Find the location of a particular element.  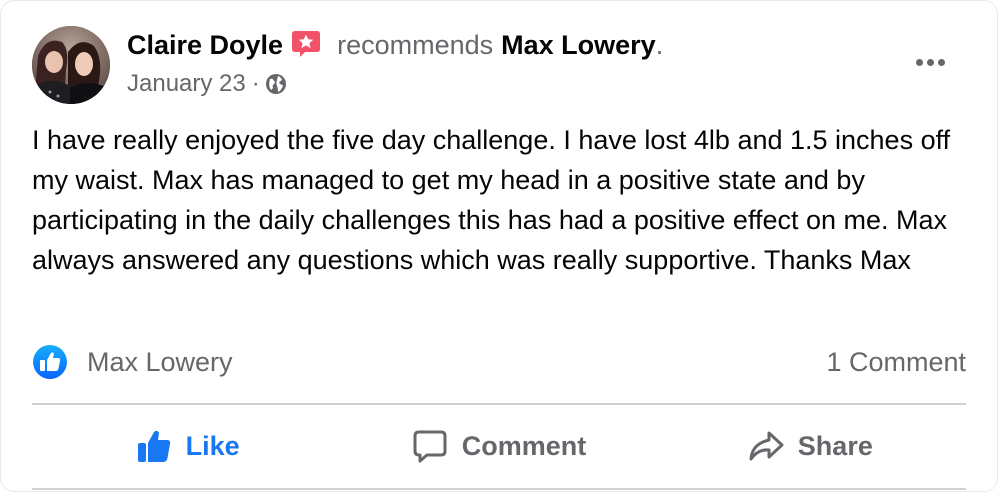

header-period: . is located at coordinates (659, 44).